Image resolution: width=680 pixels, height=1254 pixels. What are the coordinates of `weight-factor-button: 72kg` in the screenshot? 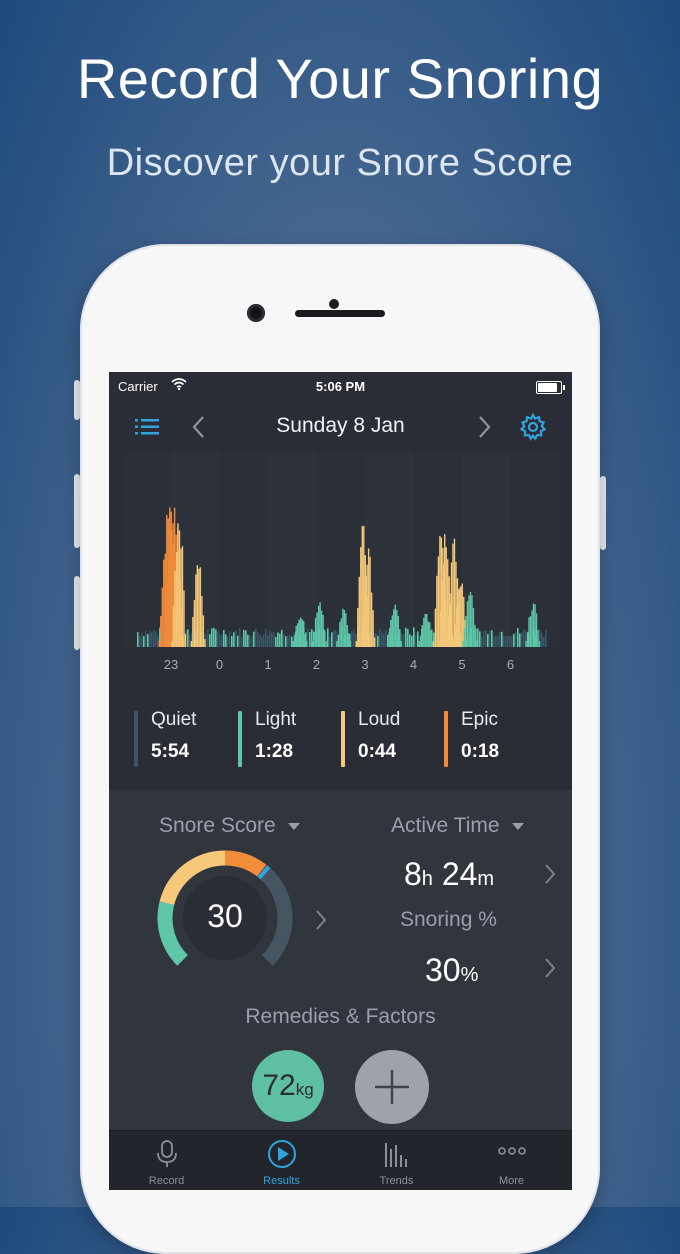 It's located at (288, 1086).